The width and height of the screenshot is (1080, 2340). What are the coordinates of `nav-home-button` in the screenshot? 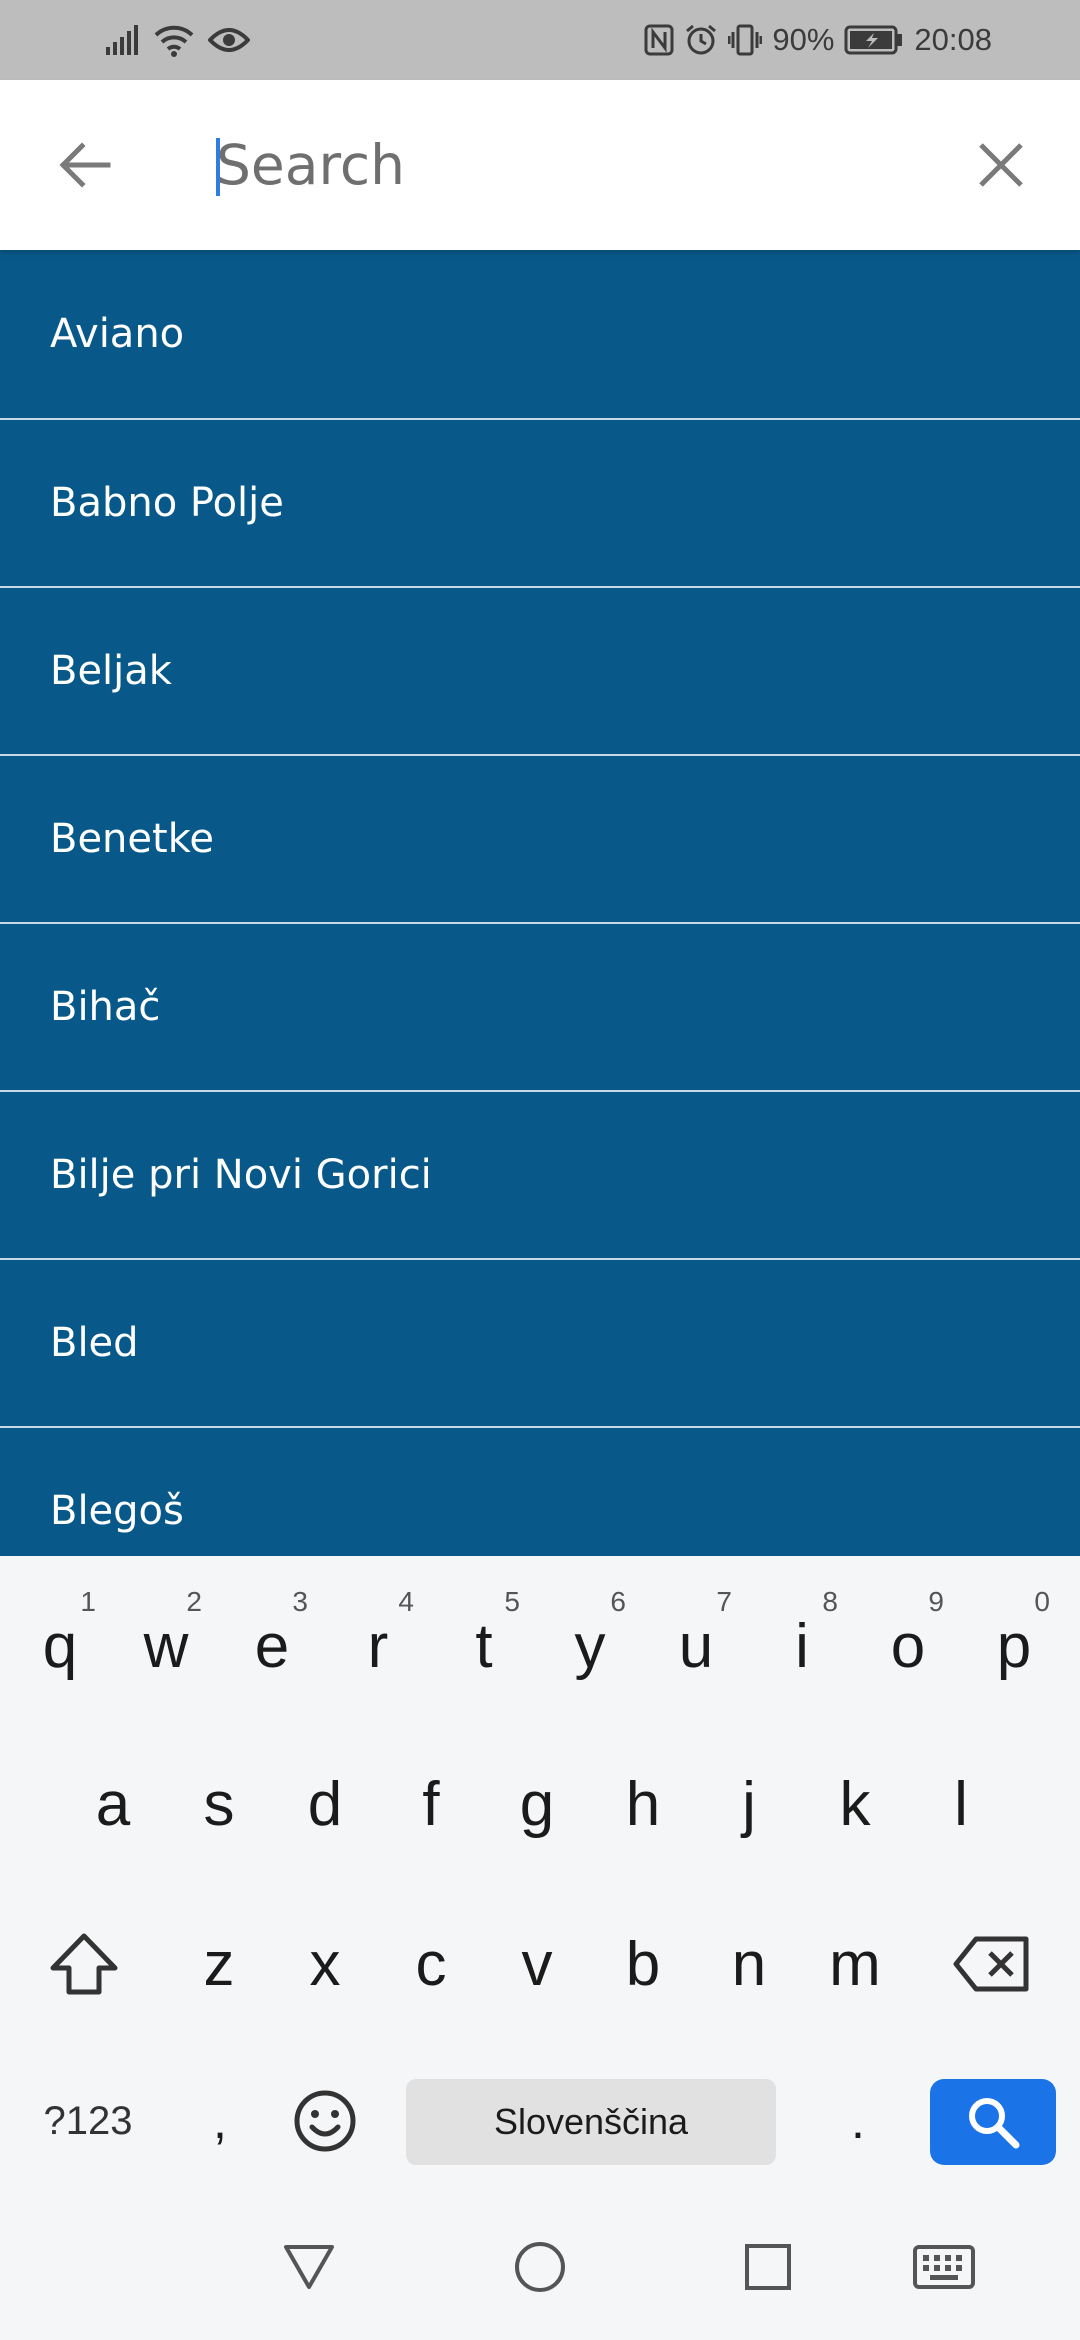 It's located at (540, 2267).